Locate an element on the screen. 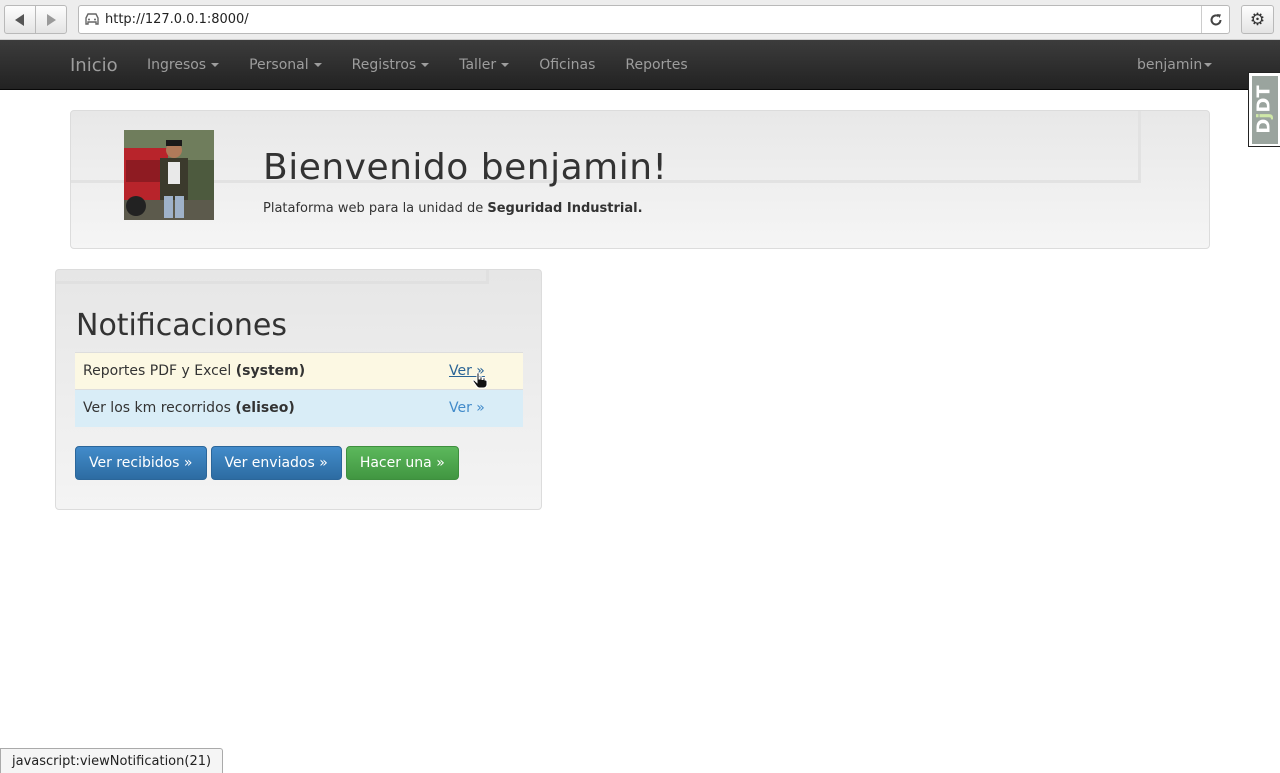  debug-toolbar-handle: DjDT is located at coordinates (1264, 109).